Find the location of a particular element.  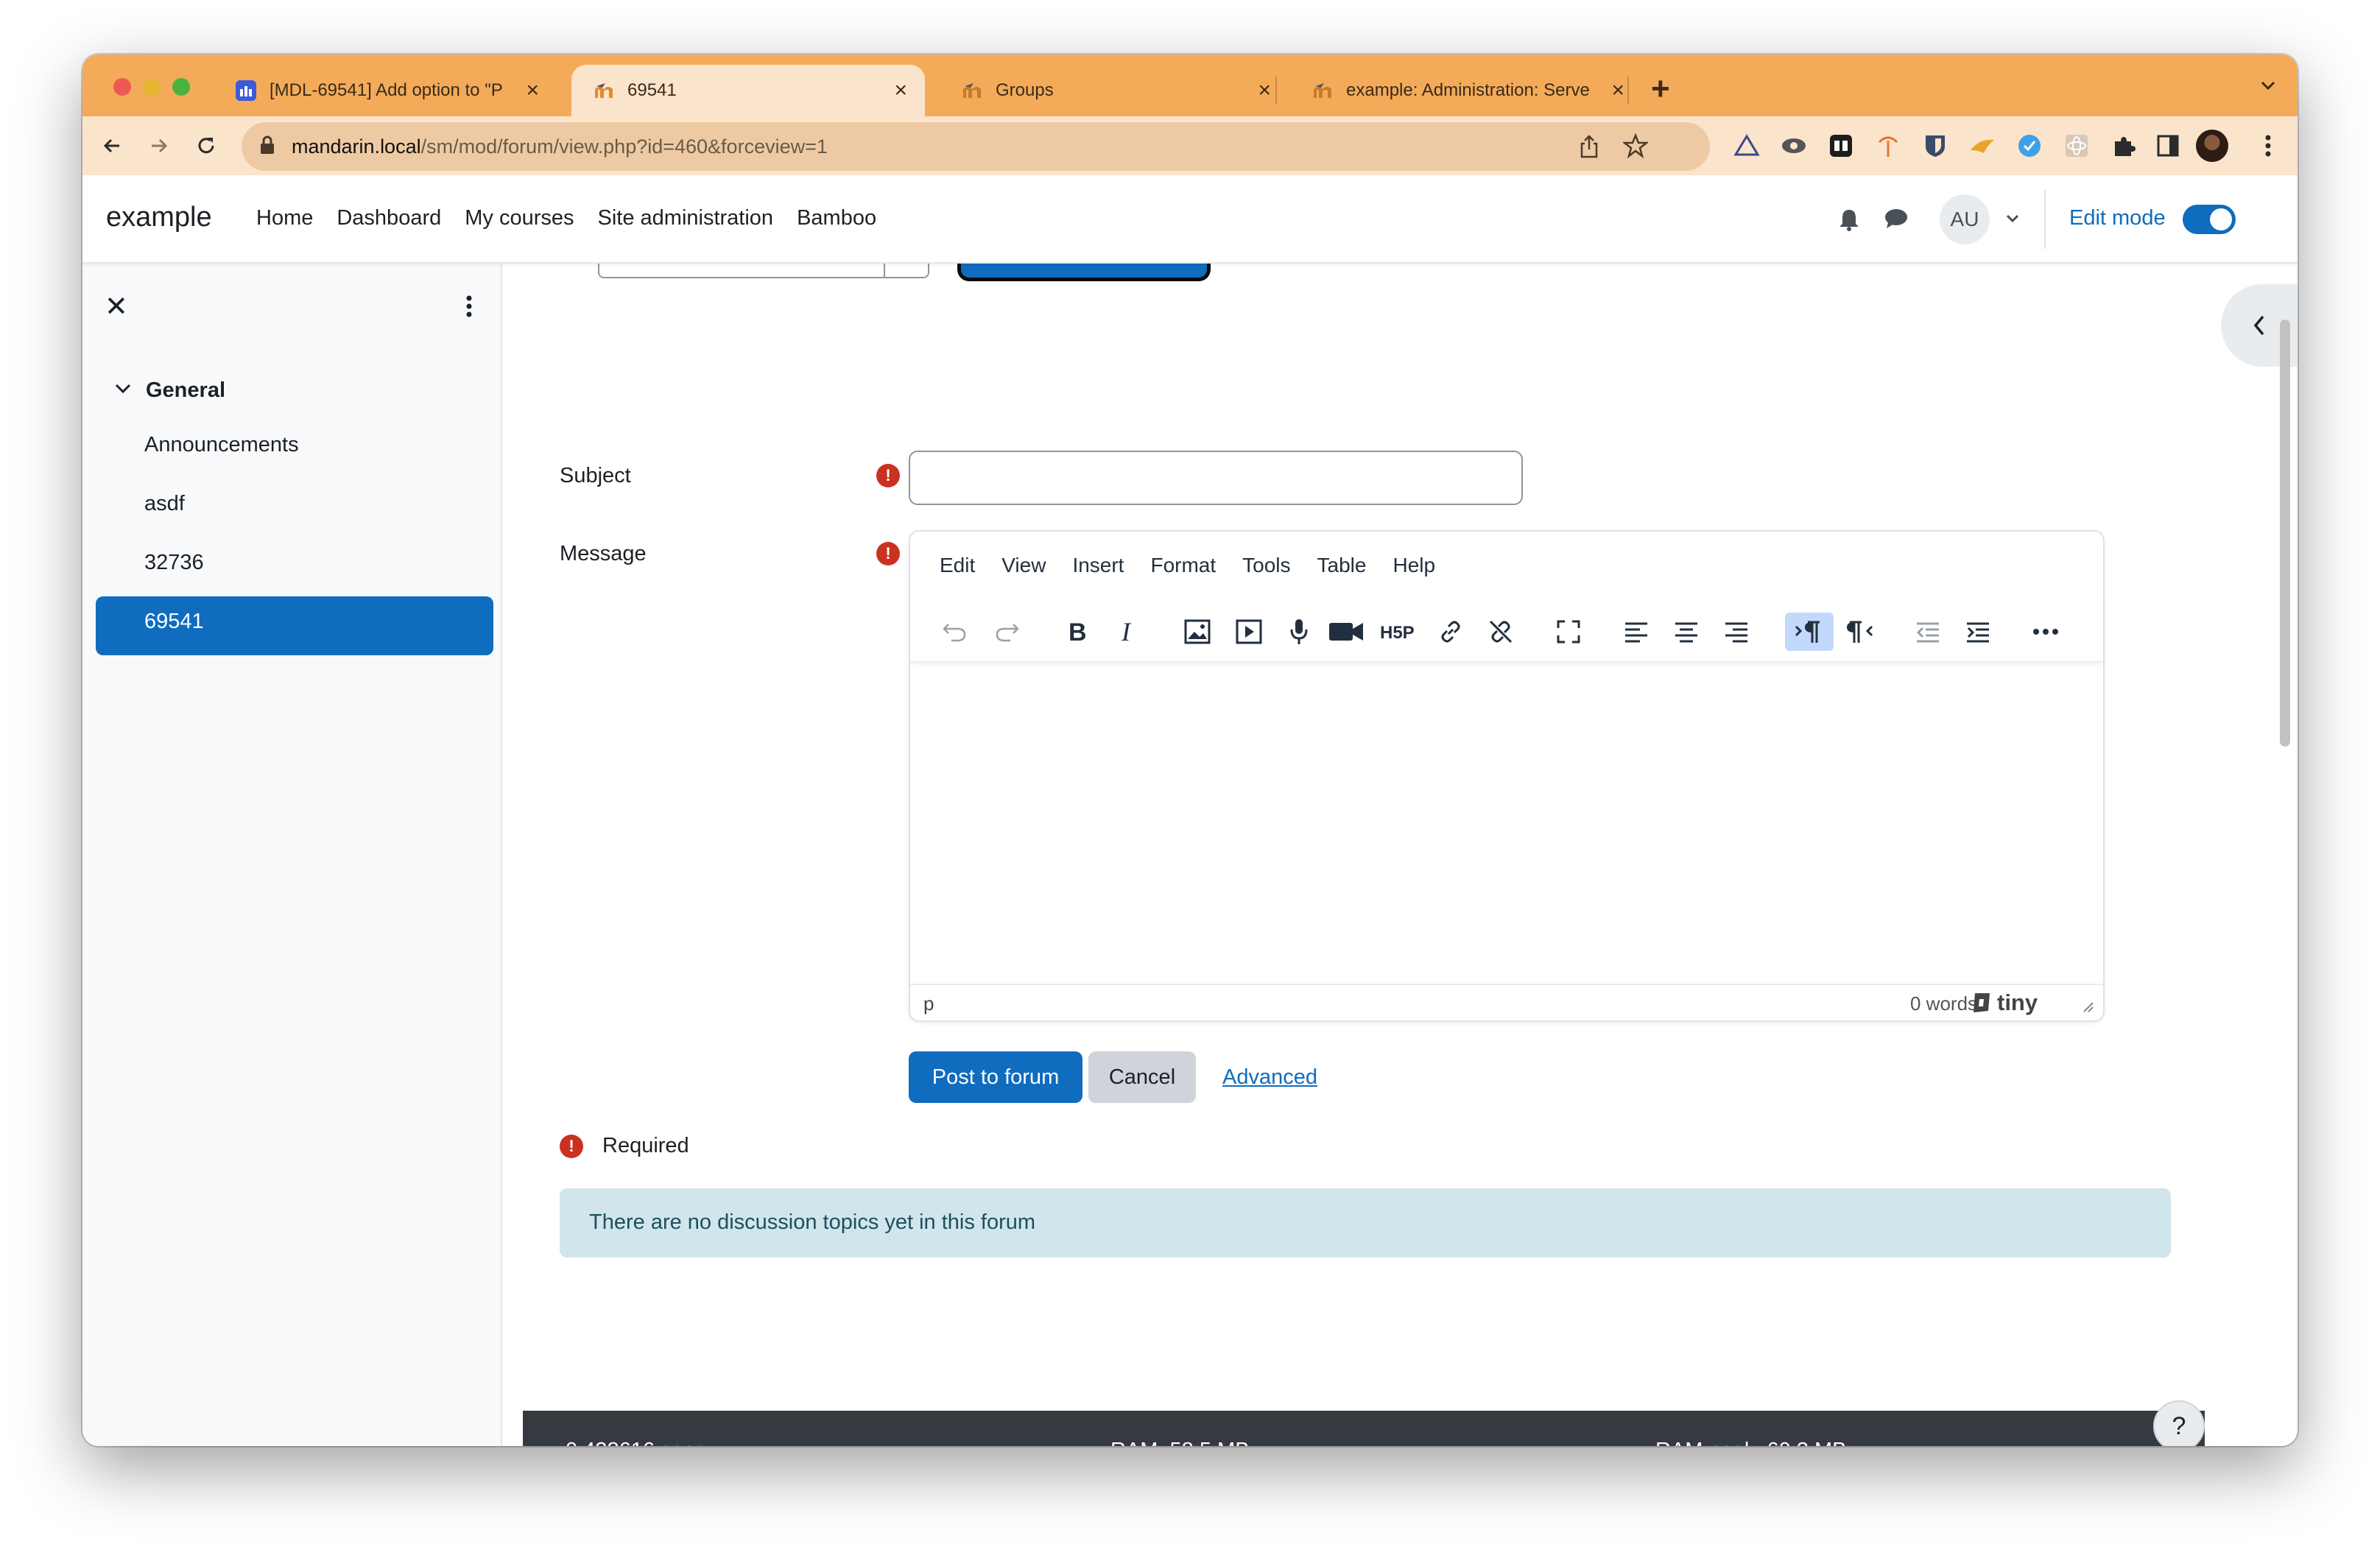

footer-time: 0.438616 secs is located at coordinates (635, 1443).